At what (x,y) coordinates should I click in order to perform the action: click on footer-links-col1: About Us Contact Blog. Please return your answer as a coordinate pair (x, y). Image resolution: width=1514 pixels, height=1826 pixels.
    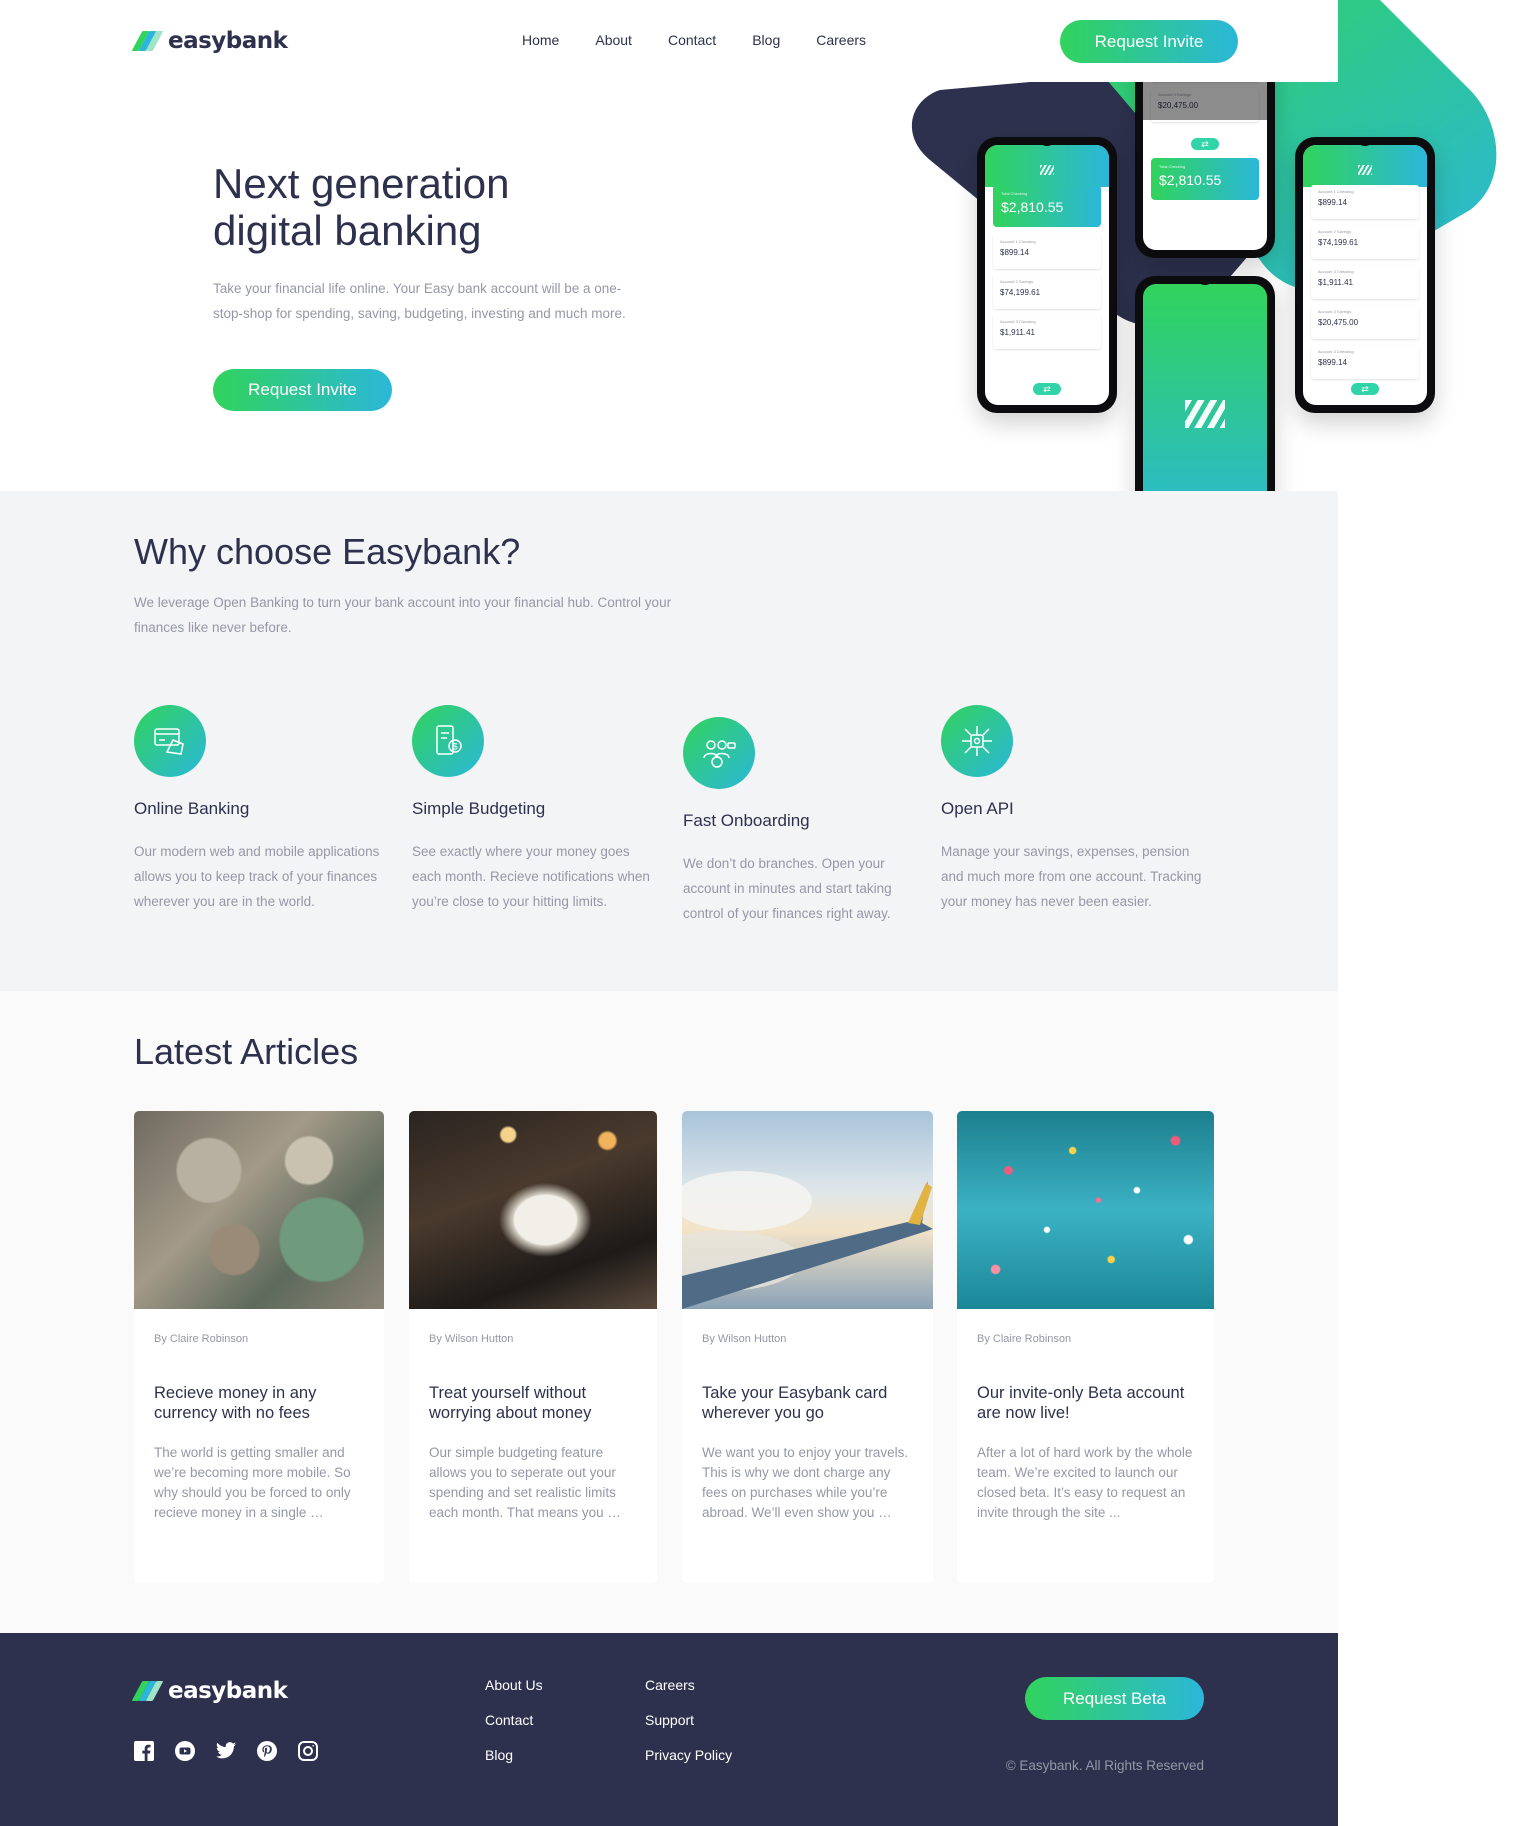
    Looking at the image, I should click on (514, 1729).